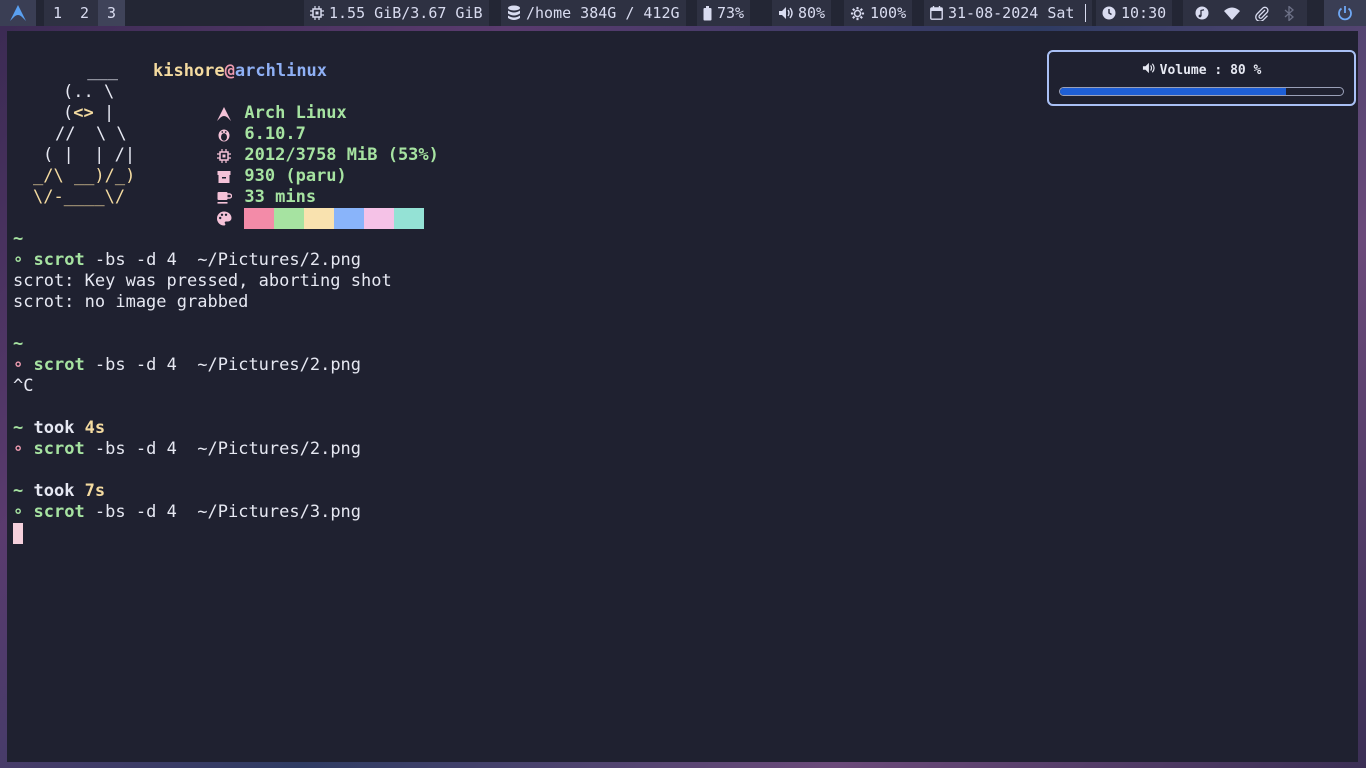 This screenshot has width=1366, height=768. I want to click on paperclip-icon, so click(1262, 13).